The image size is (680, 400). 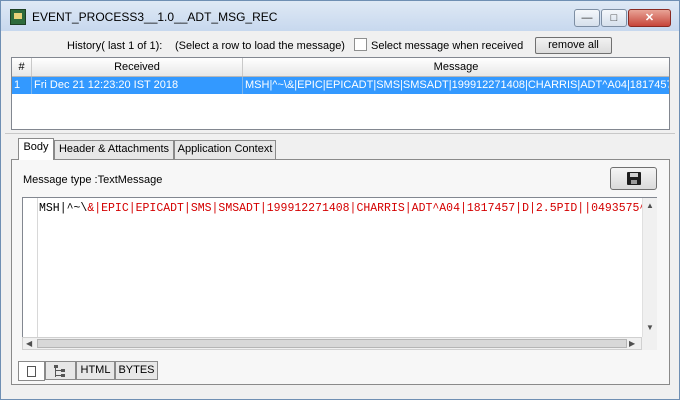 I want to click on floppy-disk-icon, so click(x=634, y=178).